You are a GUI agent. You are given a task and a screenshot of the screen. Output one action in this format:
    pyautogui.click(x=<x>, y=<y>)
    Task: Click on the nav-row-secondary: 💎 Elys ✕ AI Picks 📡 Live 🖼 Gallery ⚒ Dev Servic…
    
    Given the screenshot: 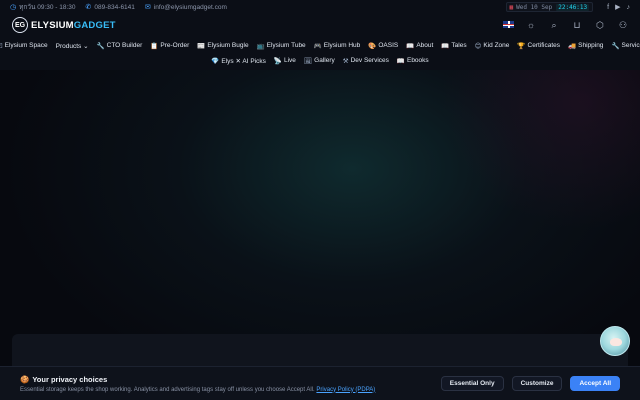 What is the action you would take?
    pyautogui.click(x=320, y=60)
    